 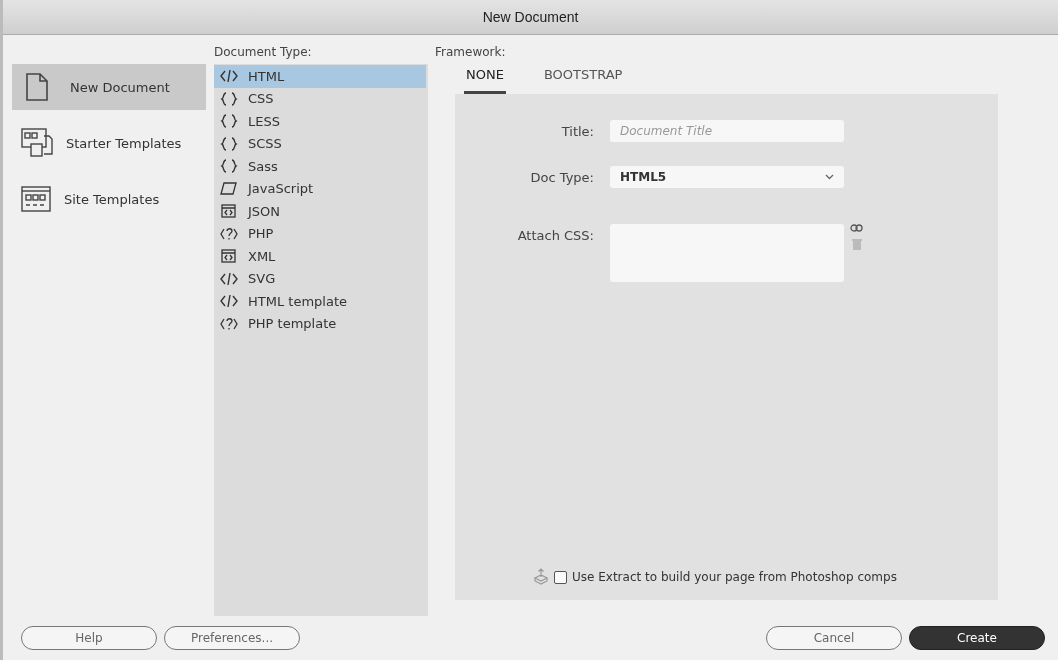 What do you see at coordinates (727, 177) in the screenshot?
I see `doc-type-dropdown: HTML5` at bounding box center [727, 177].